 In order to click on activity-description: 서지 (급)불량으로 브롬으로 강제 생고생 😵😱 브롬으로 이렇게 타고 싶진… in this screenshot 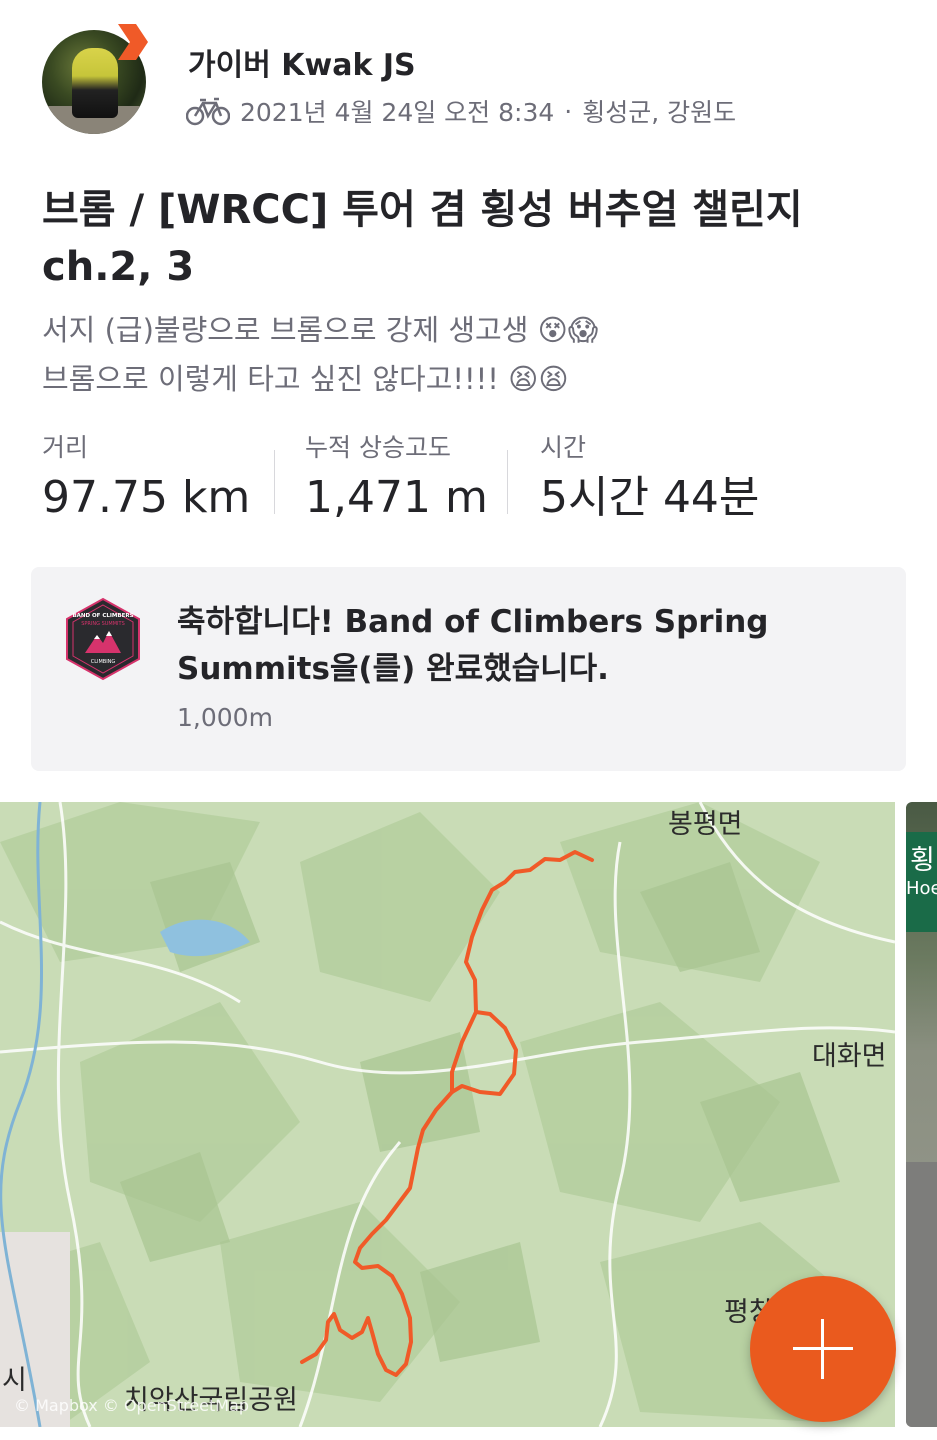, I will do `click(320, 354)`.